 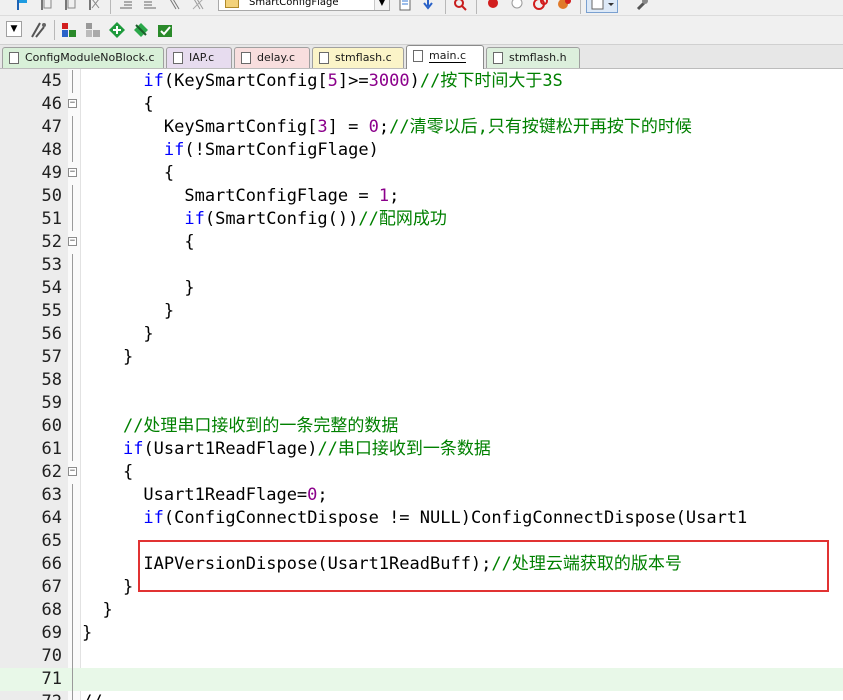 What do you see at coordinates (421, 380) in the screenshot?
I see `code-line: 58` at bounding box center [421, 380].